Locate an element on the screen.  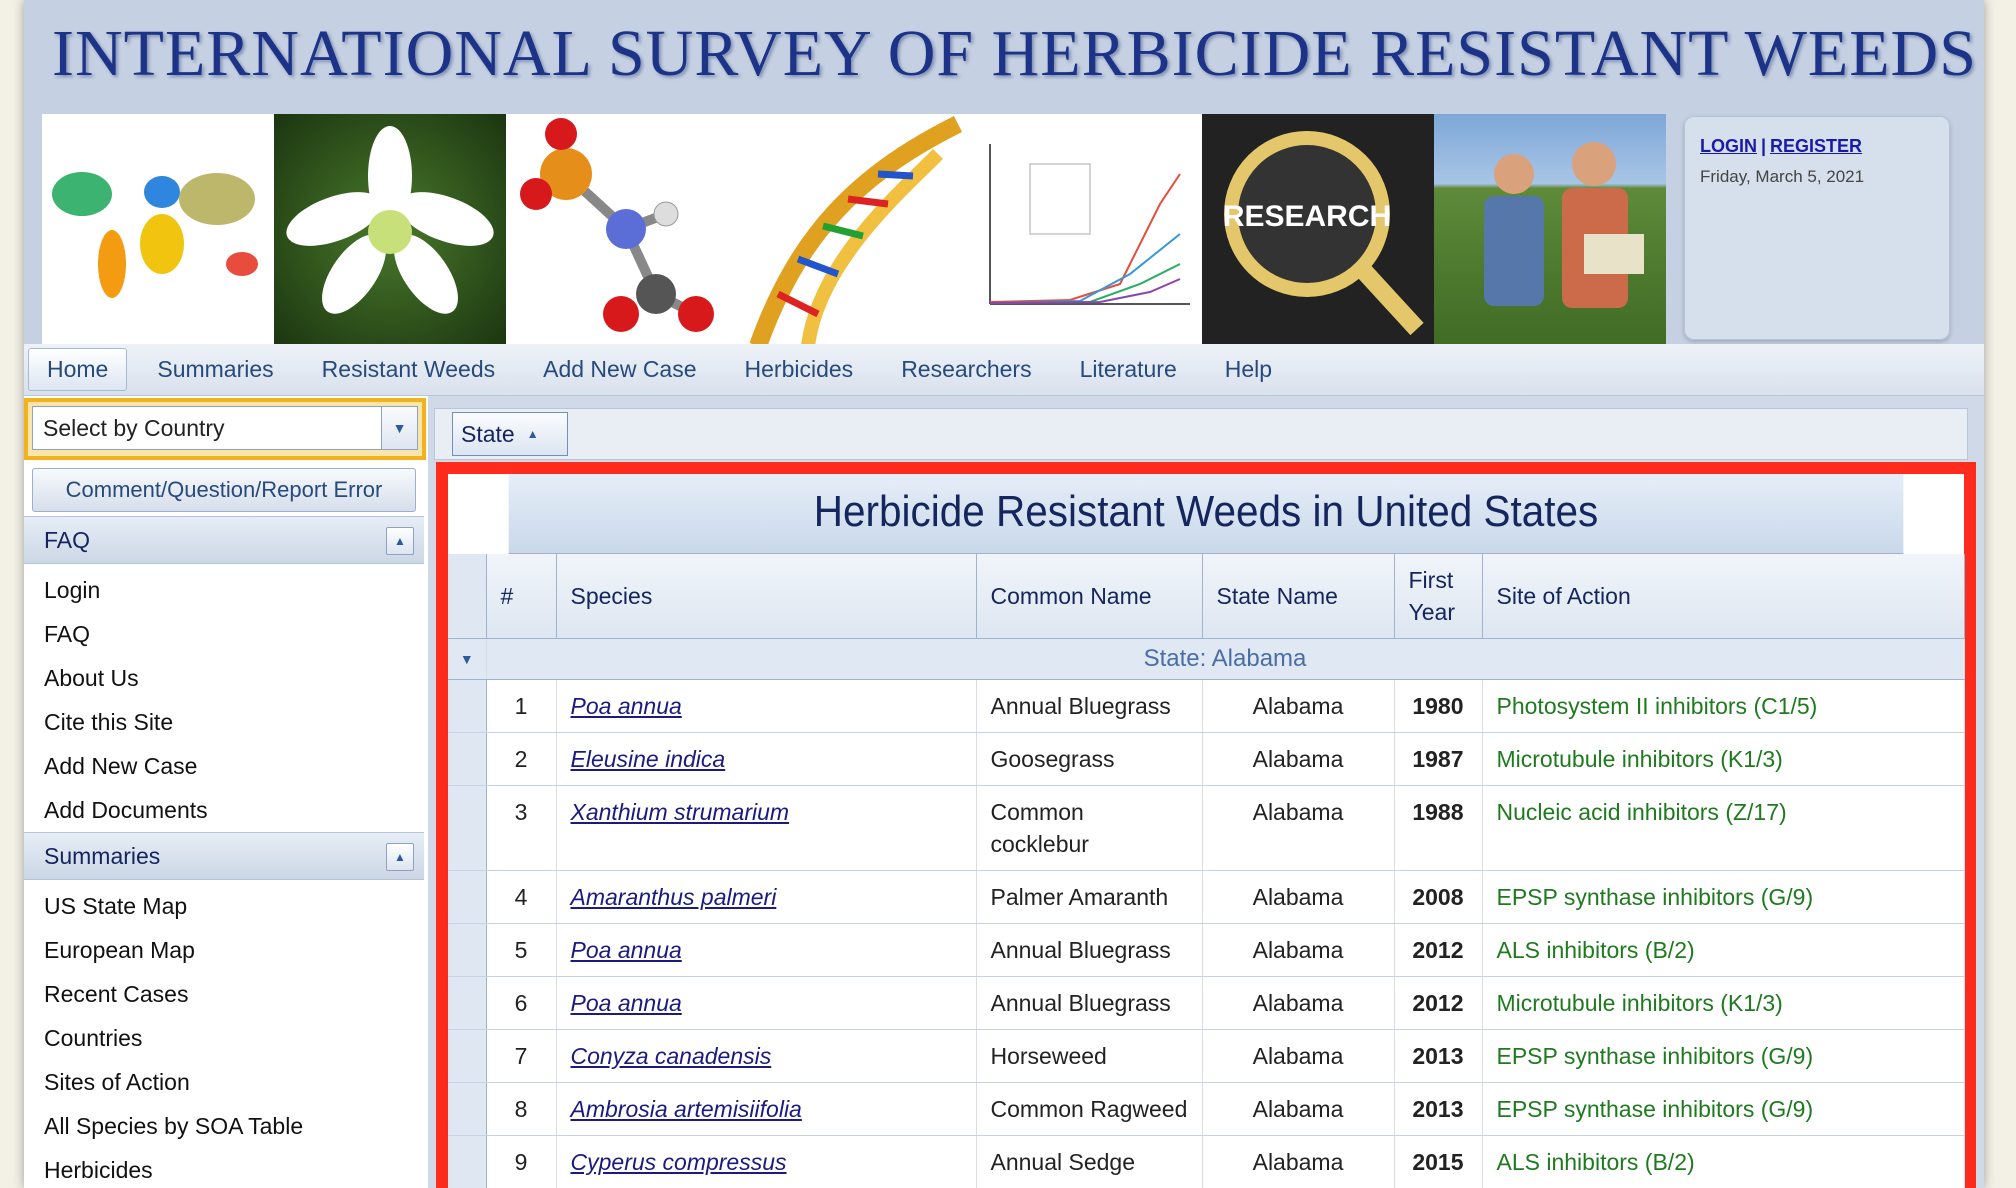
site-of-action-cell: Nucleic acid inhibitors (Z/17) is located at coordinates (1723, 828).